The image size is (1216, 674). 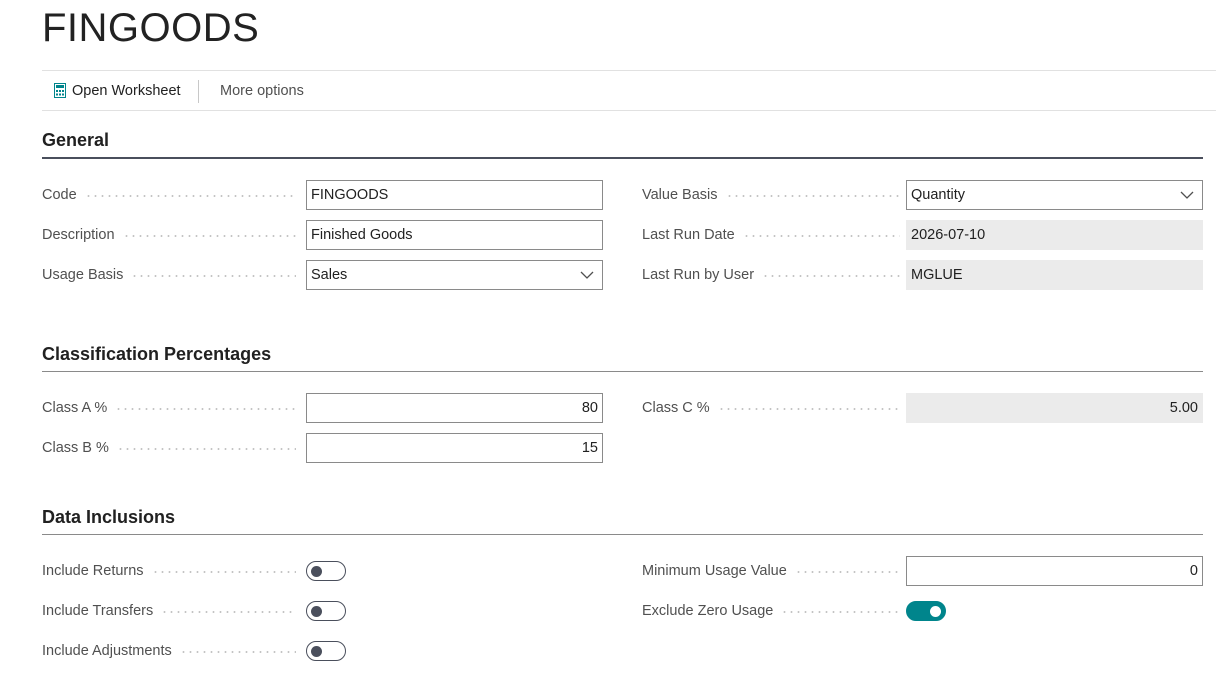 I want to click on section-title-data-inclusions: Data Inclusions, so click(x=108, y=517).